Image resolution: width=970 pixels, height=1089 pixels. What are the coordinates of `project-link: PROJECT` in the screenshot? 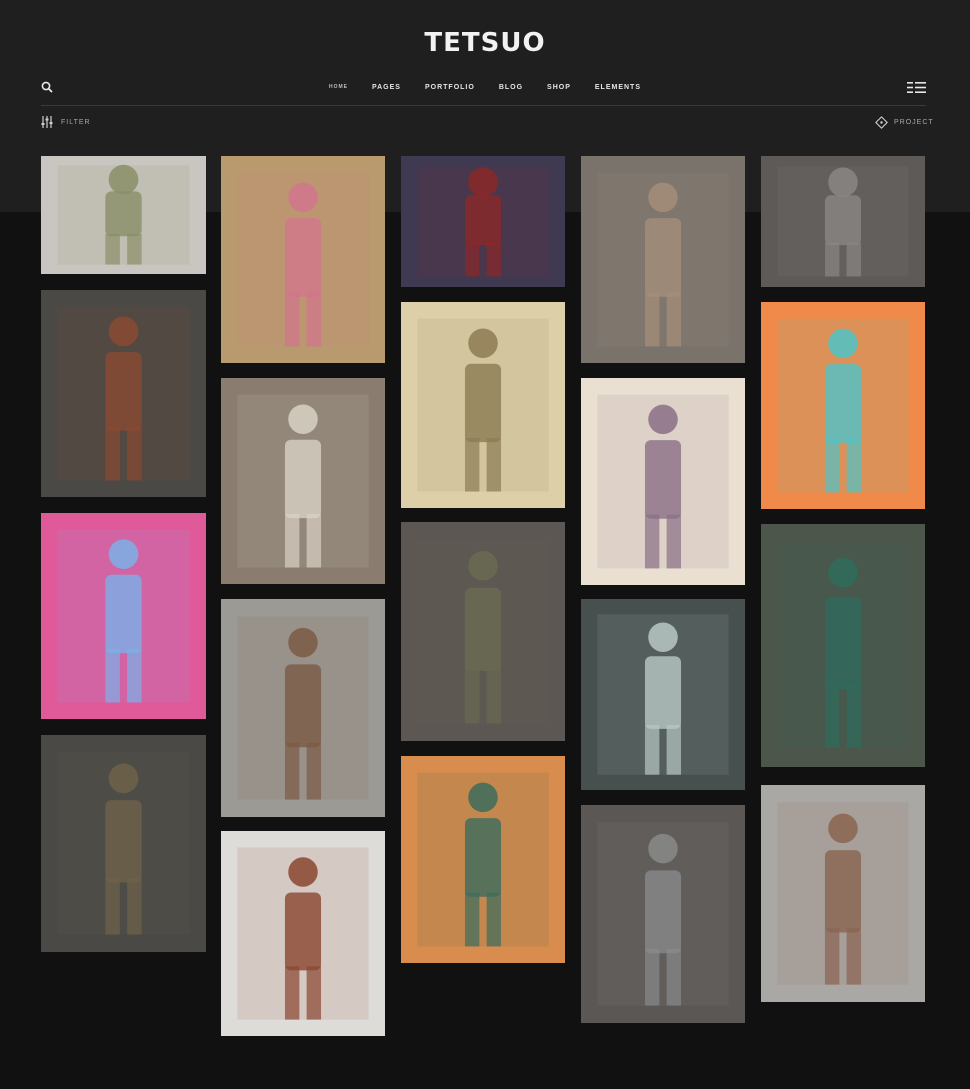 It's located at (904, 122).